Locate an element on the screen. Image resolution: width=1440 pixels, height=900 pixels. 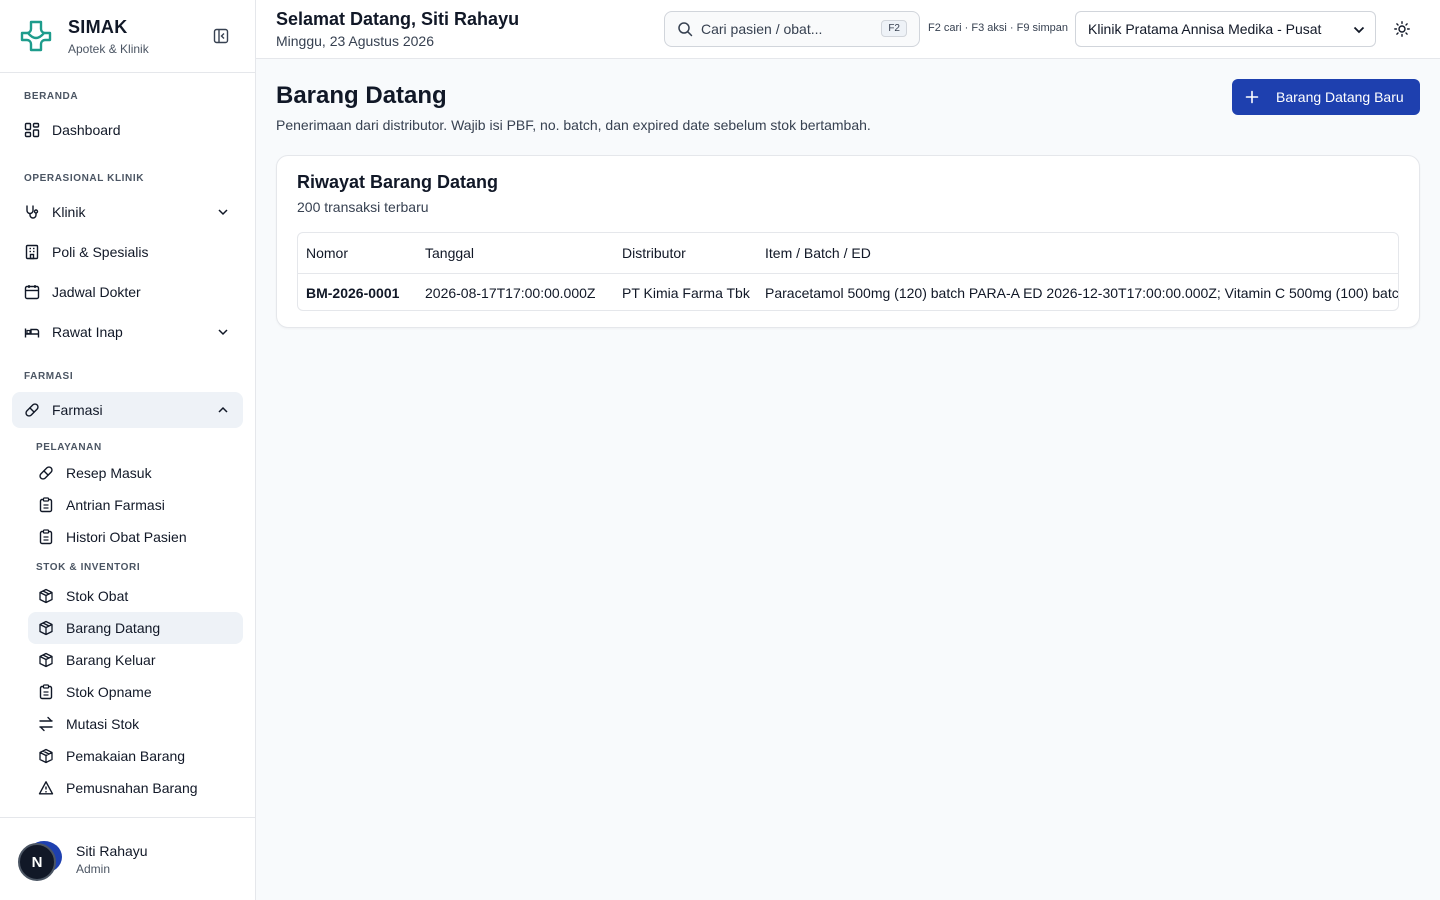
avatar: N is located at coordinates (41, 860).